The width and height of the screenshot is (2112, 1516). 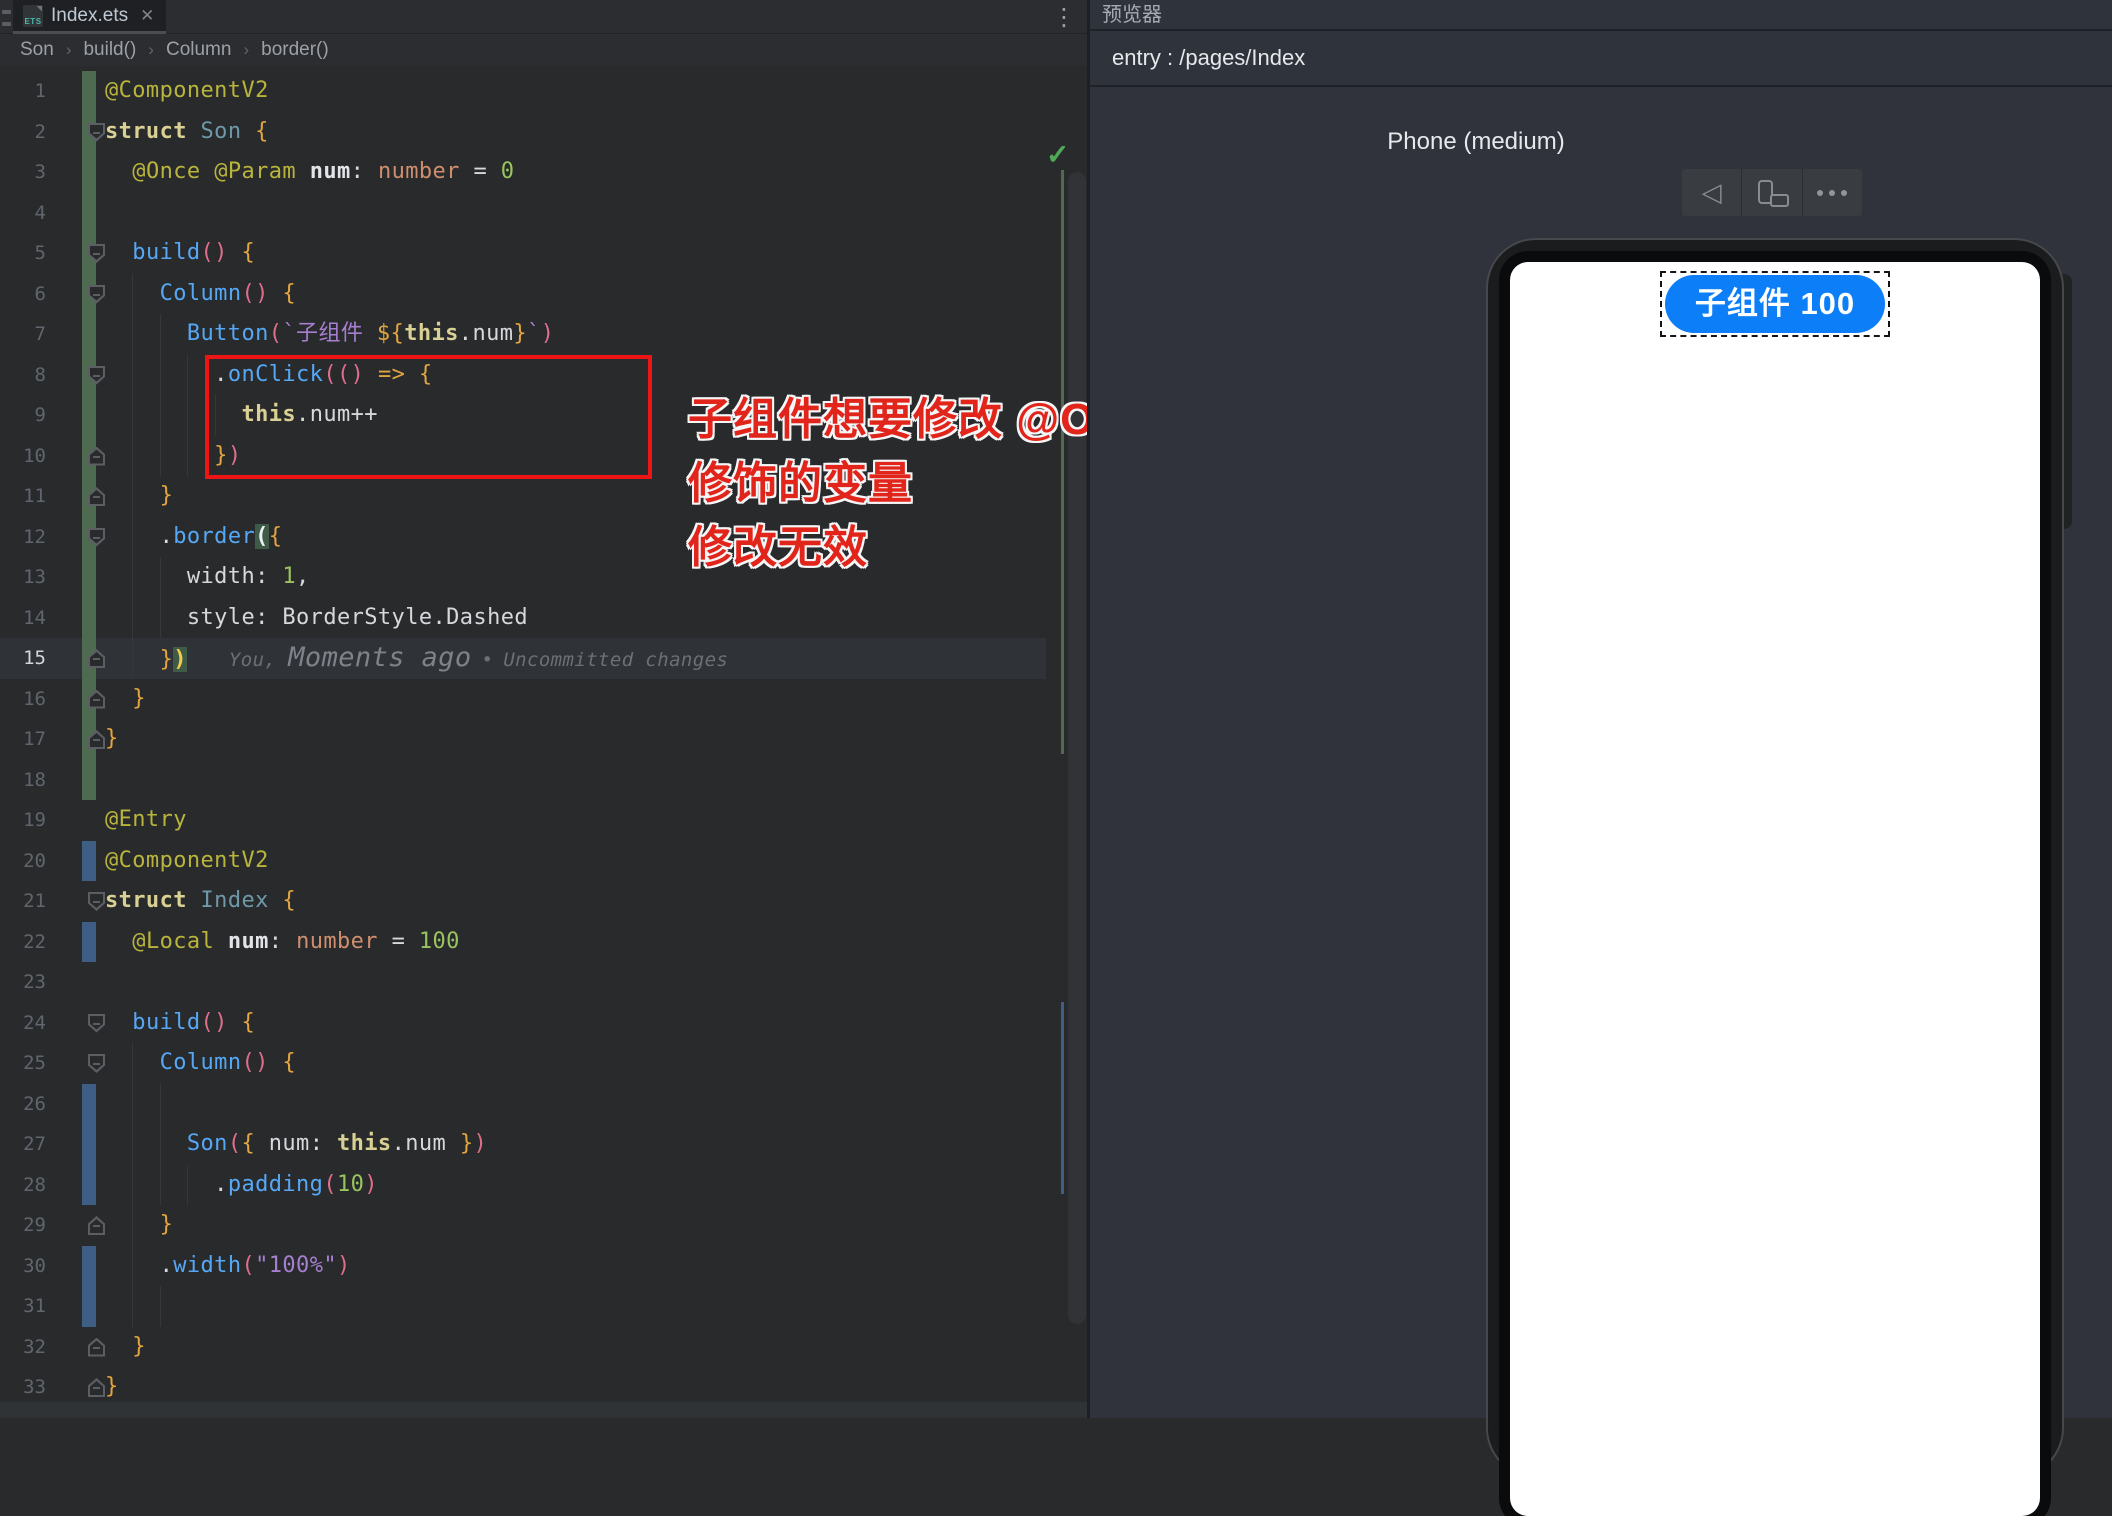 What do you see at coordinates (40, 334) in the screenshot?
I see `line-number: 7` at bounding box center [40, 334].